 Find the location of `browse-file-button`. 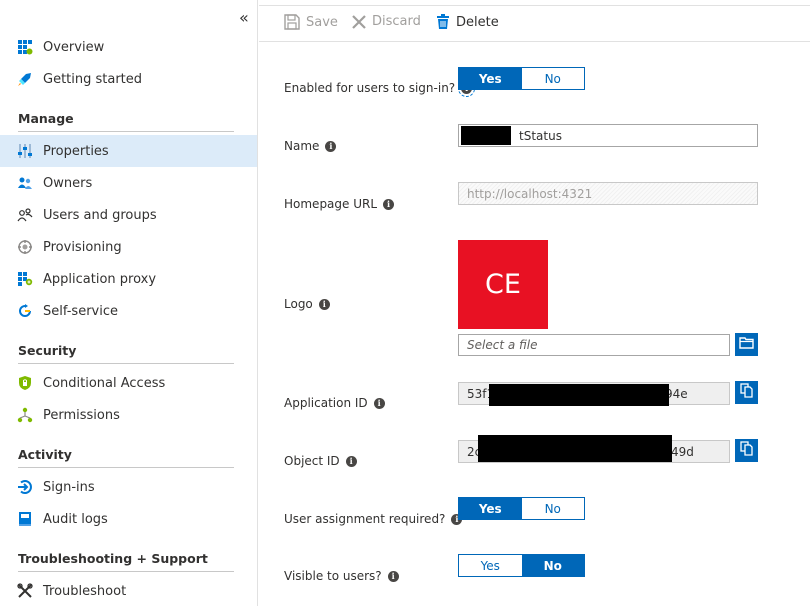

browse-file-button is located at coordinates (746, 344).